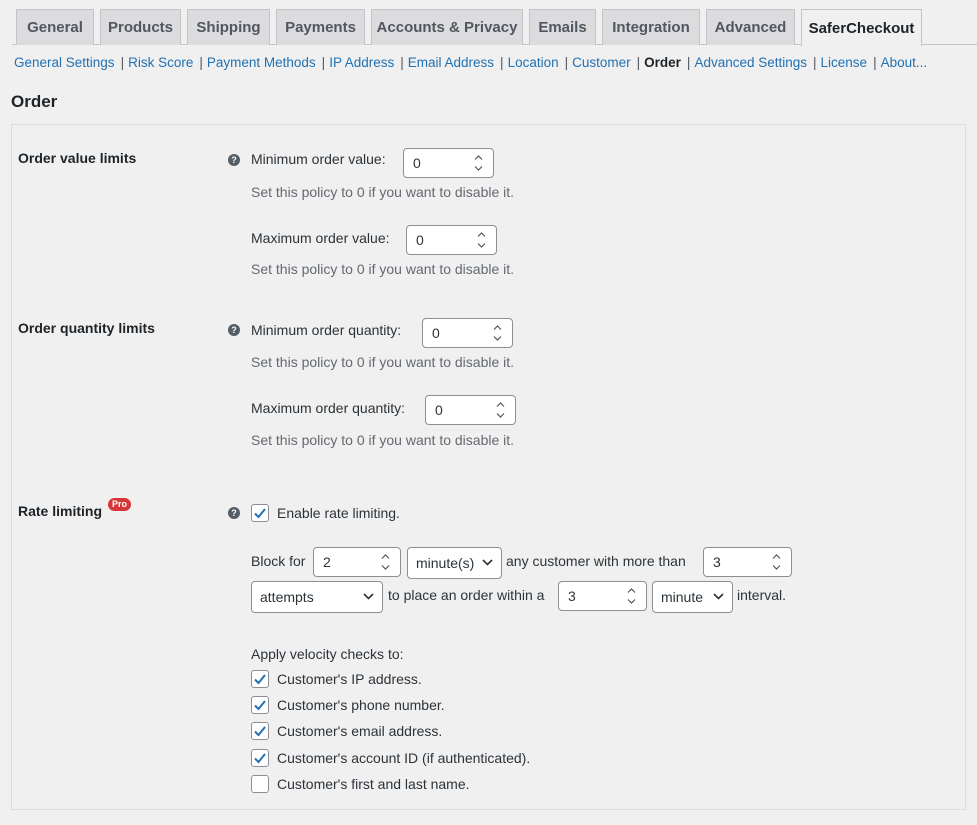 This screenshot has height=825, width=977. I want to click on subnav-license: License, so click(844, 62).